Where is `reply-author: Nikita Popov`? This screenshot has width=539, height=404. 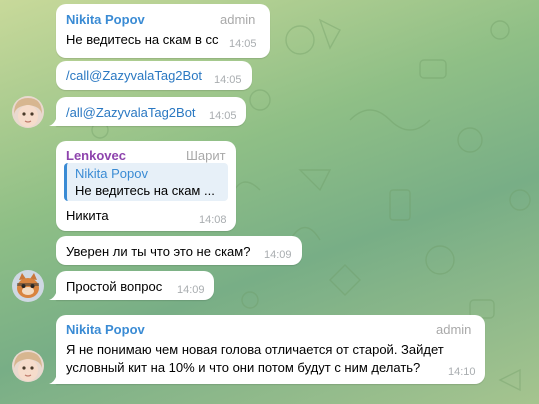 reply-author: Nikita Popov is located at coordinates (111, 173).